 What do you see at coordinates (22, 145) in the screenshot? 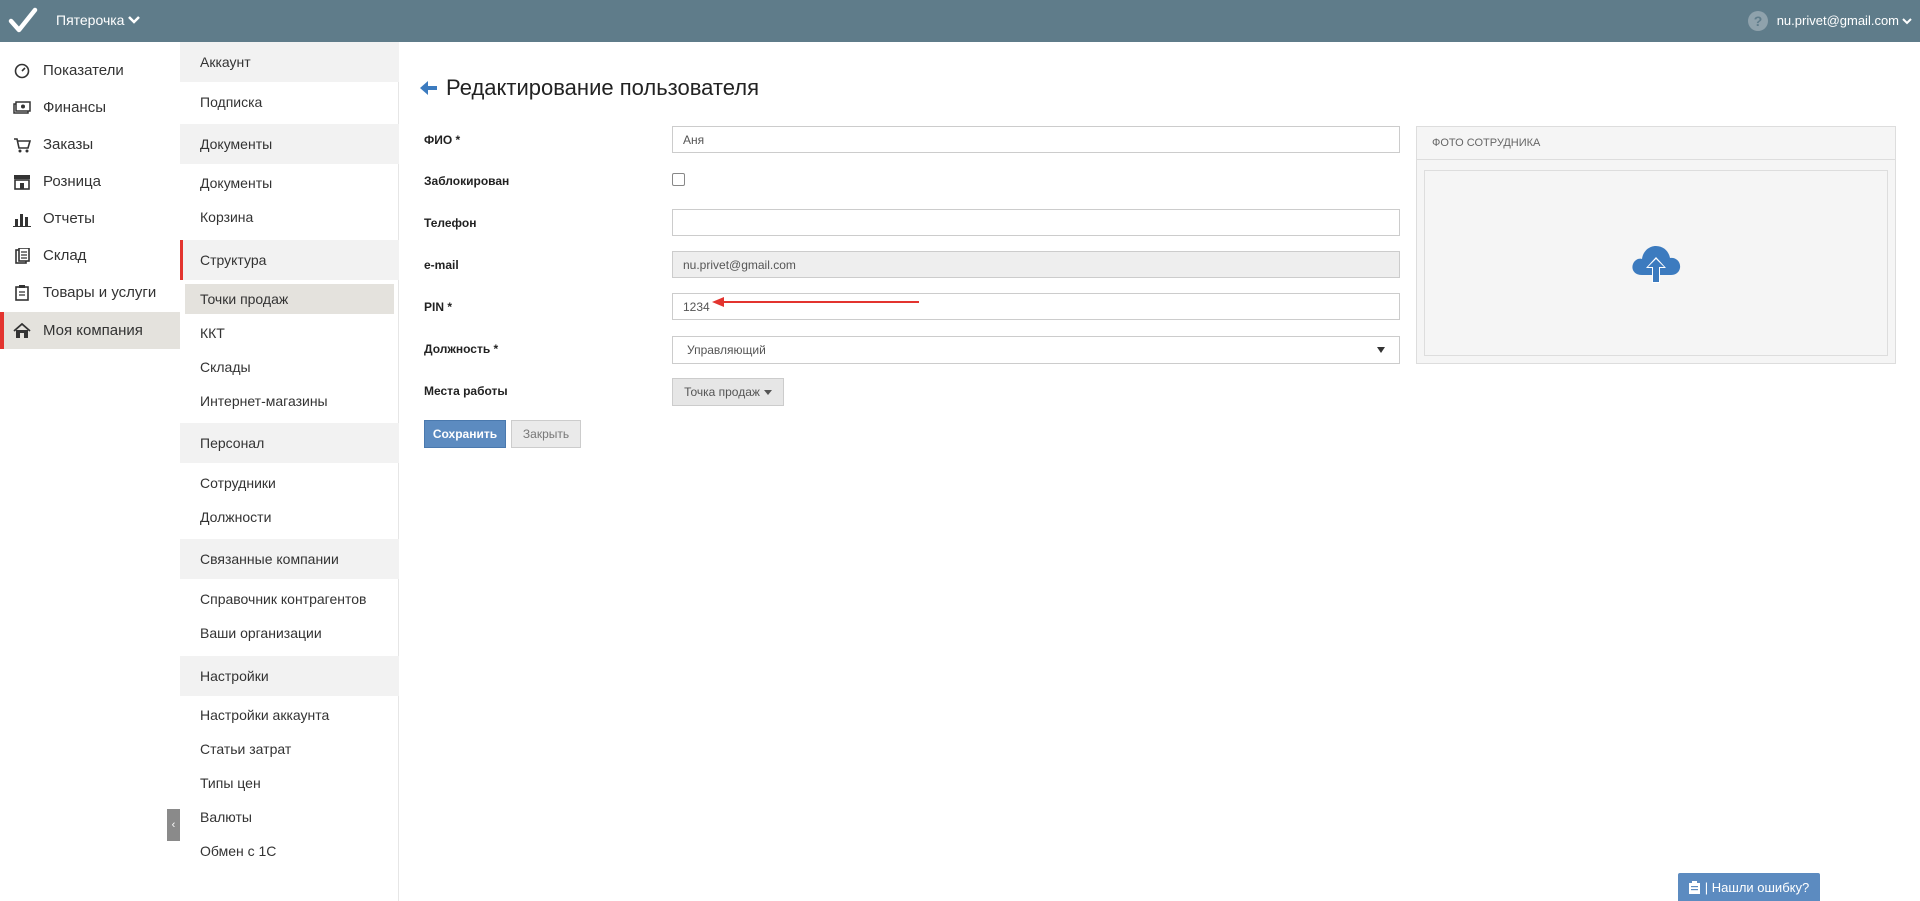
I see `cart-icon` at bounding box center [22, 145].